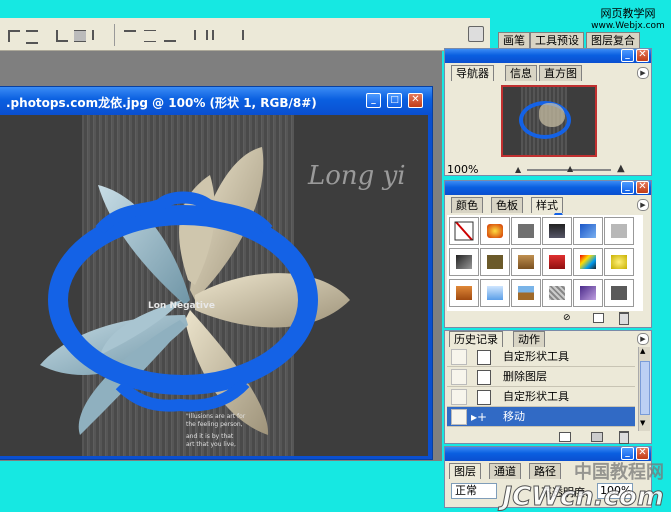  What do you see at coordinates (150, 36) in the screenshot?
I see `distribute-vcenter-icon` at bounding box center [150, 36].